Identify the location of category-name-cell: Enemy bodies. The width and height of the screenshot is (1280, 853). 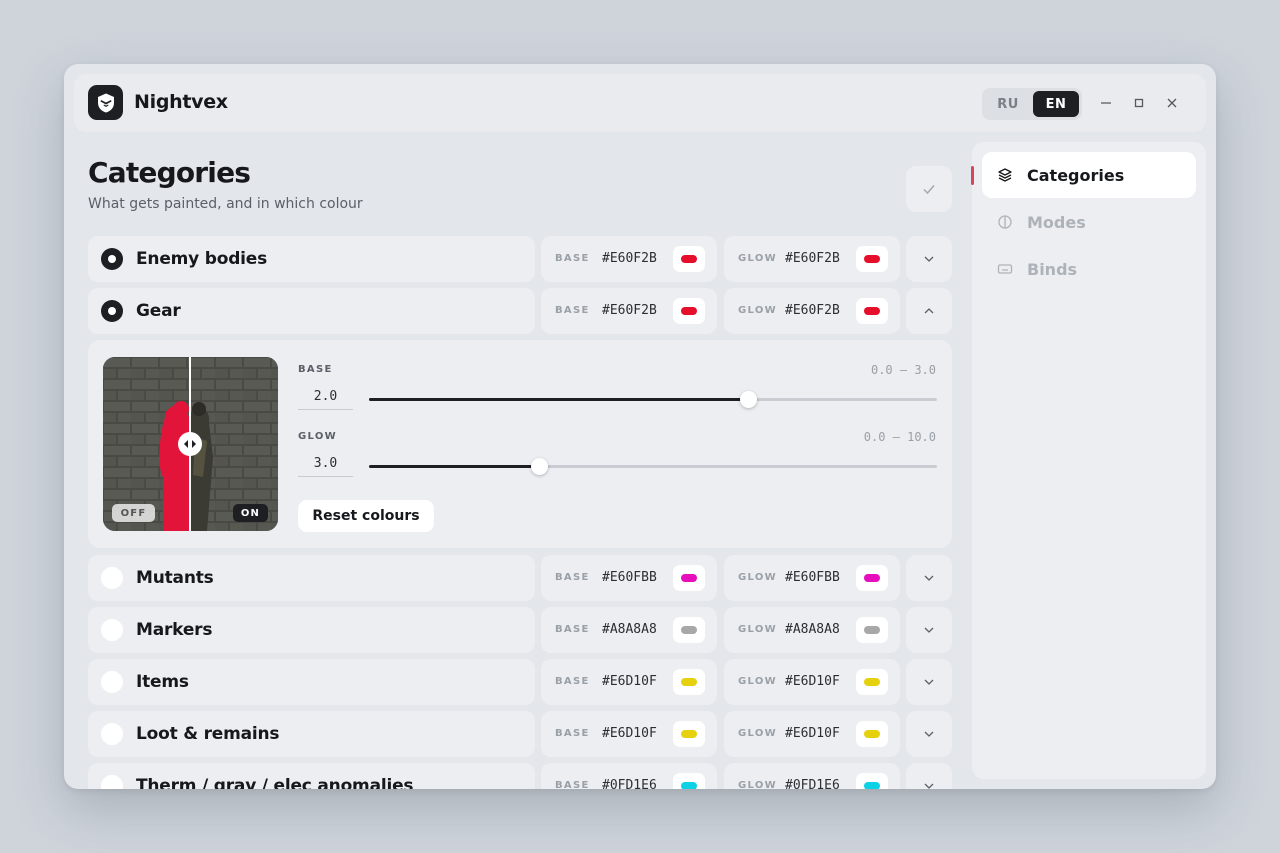
(311, 259).